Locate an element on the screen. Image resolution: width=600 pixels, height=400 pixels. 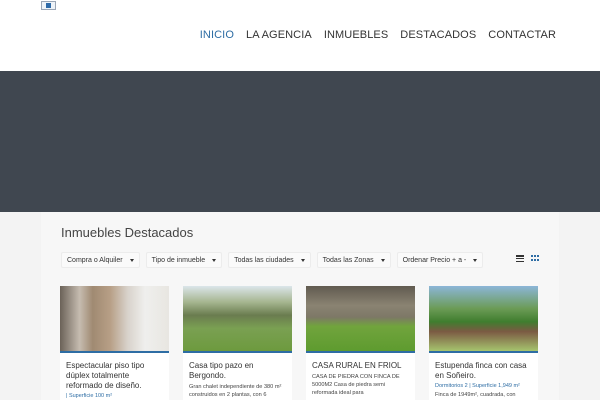
listing-title: CASA RURAL EN FRIOL is located at coordinates (360, 362).